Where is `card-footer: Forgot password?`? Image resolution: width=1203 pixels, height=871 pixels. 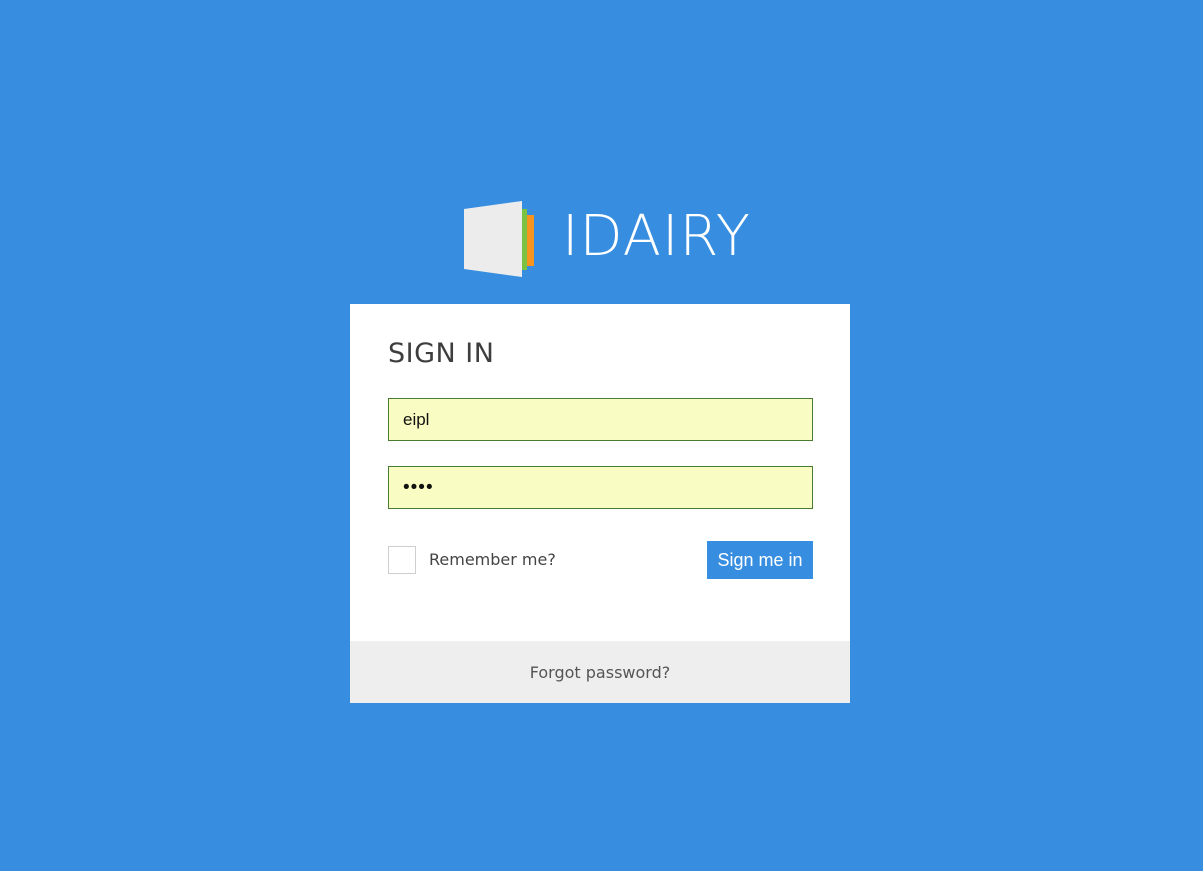 card-footer: Forgot password? is located at coordinates (600, 672).